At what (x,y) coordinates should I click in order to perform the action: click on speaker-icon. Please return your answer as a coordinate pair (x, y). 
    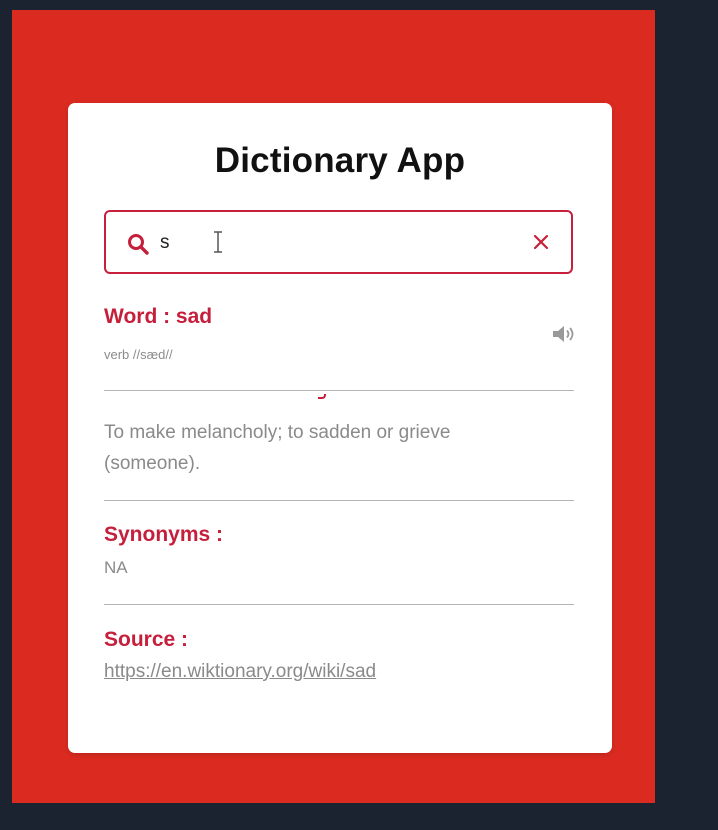
    Looking at the image, I should click on (564, 334).